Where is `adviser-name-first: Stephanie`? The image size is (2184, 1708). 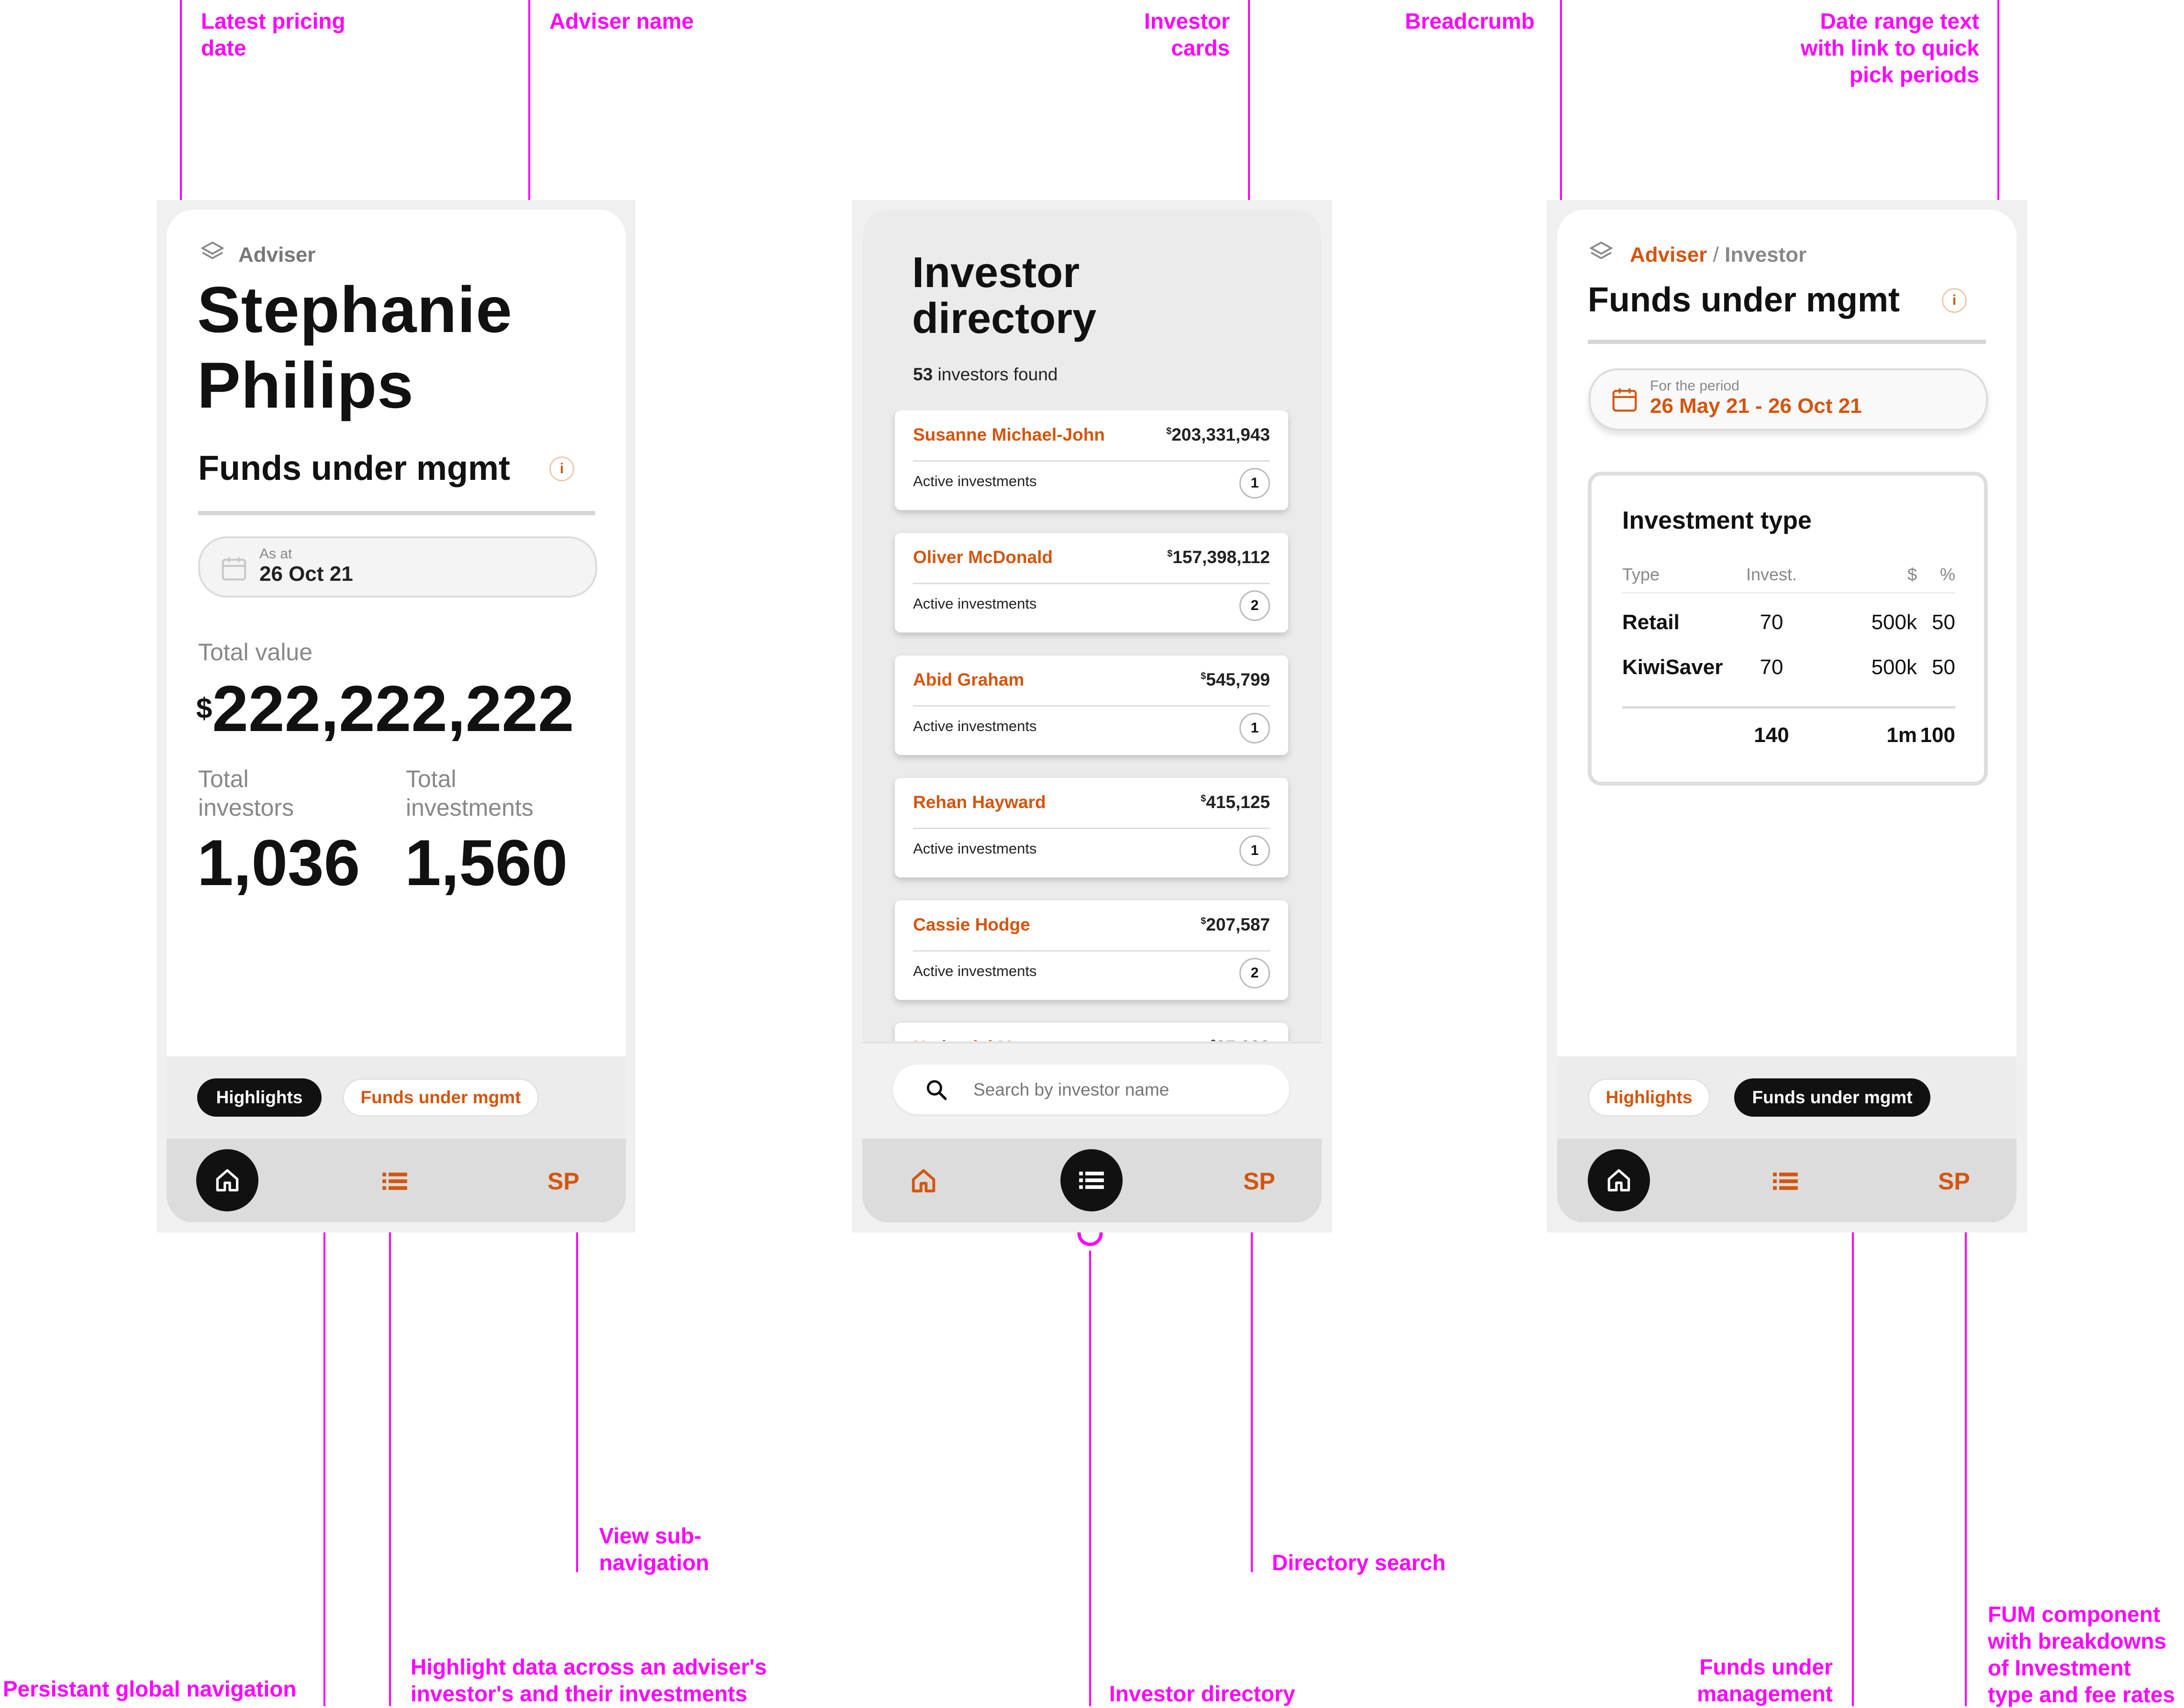 adviser-name-first: Stephanie is located at coordinates (355, 310).